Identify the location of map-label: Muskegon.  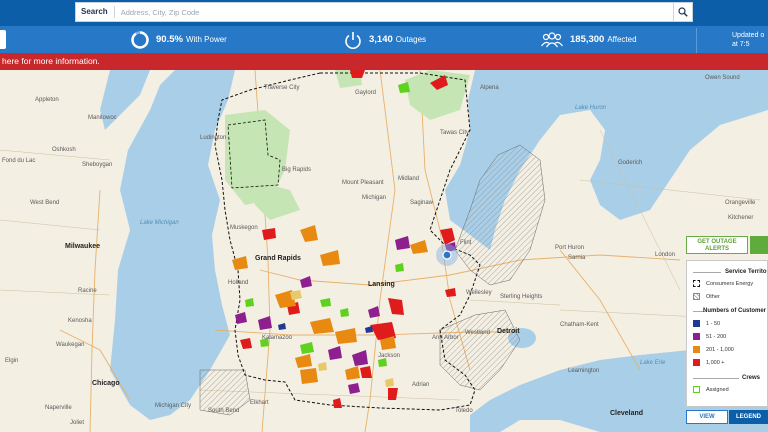
(244, 228).